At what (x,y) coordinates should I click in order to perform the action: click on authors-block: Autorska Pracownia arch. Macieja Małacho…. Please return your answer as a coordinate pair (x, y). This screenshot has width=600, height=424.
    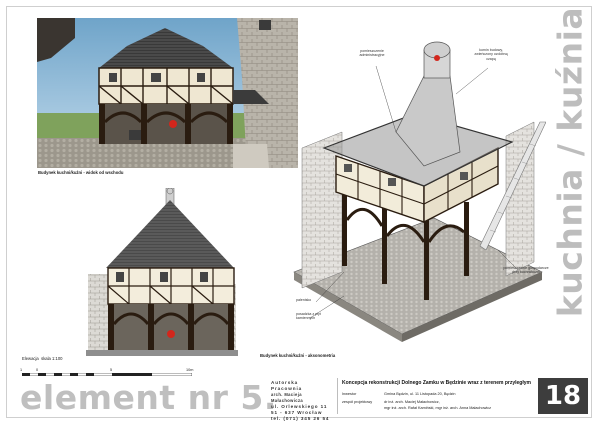
    Looking at the image, I should click on (301, 401).